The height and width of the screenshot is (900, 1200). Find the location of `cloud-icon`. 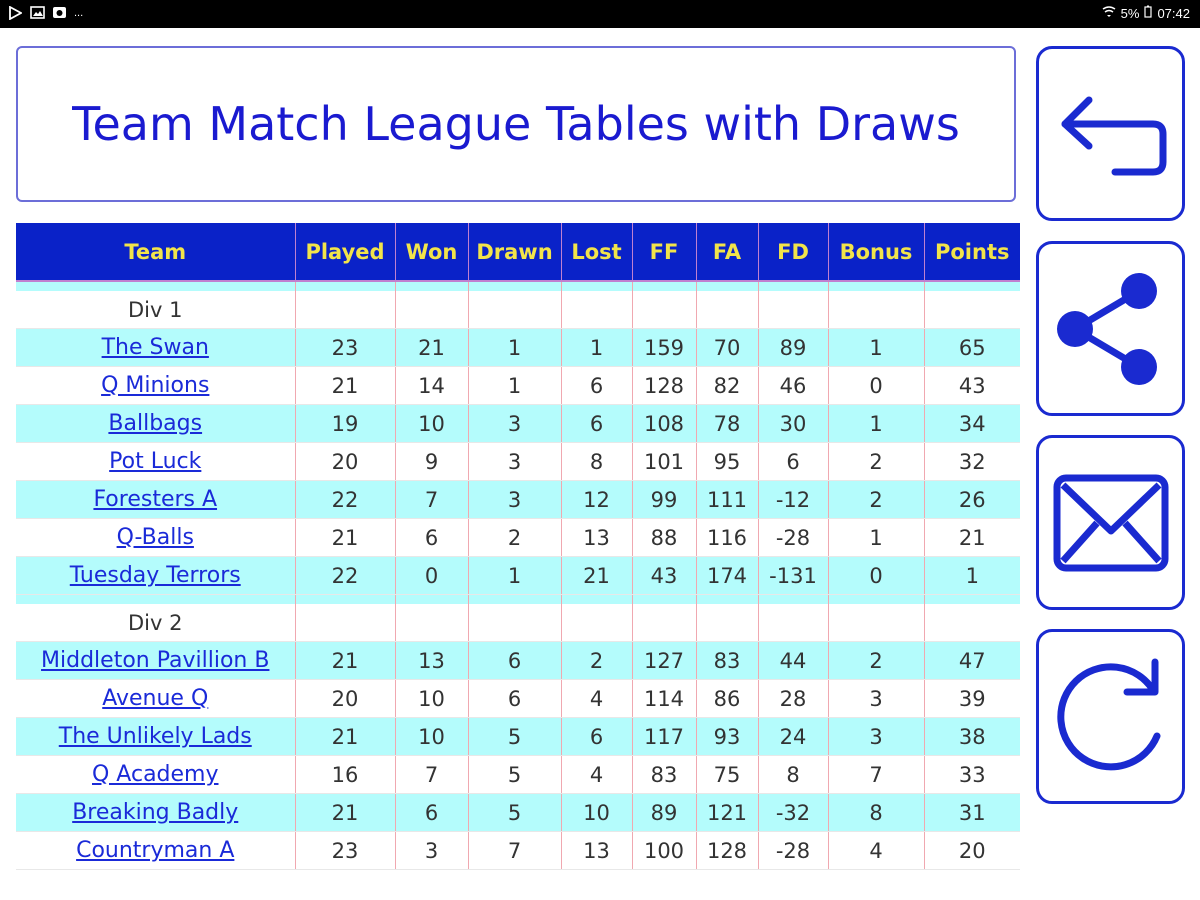

cloud-icon is located at coordinates (59, 12).